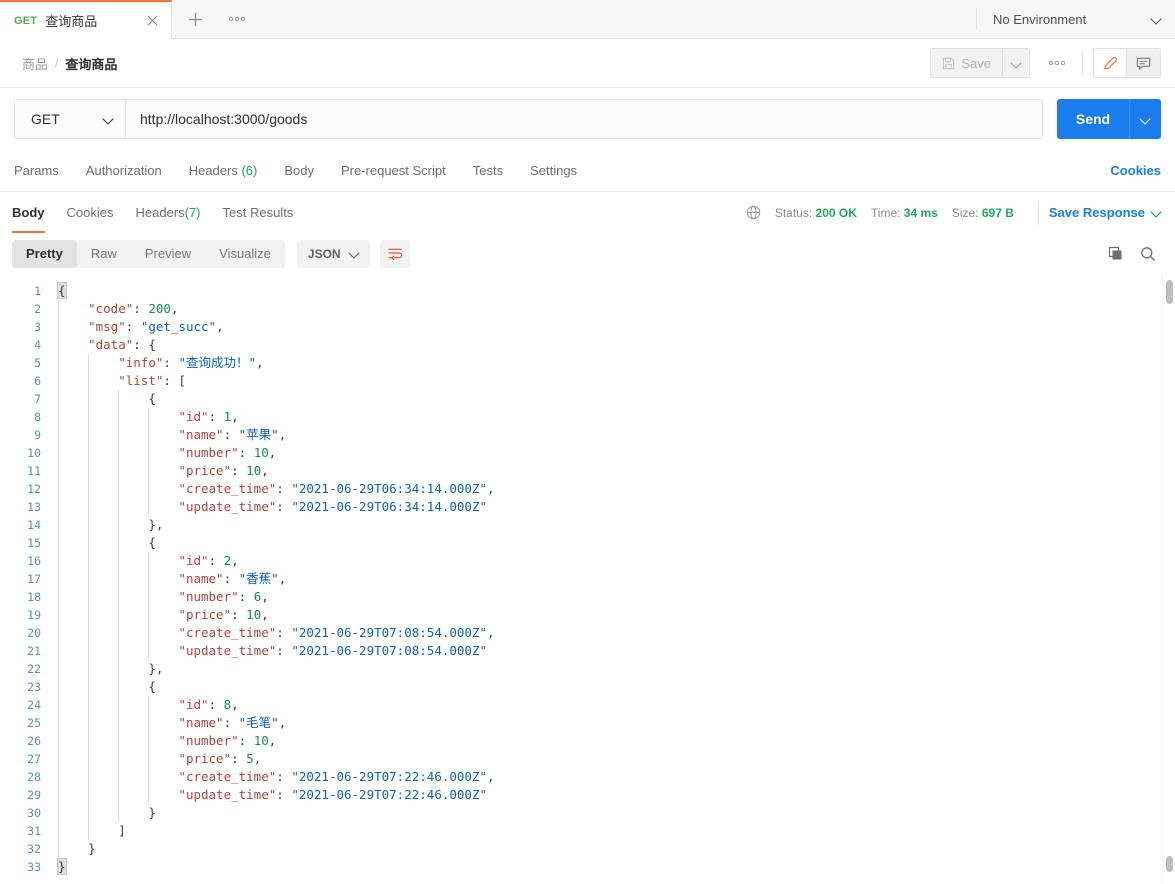 The width and height of the screenshot is (1175, 884). Describe the element at coordinates (581, 597) in the screenshot. I see `code-line: 18 "number": 6,` at that location.